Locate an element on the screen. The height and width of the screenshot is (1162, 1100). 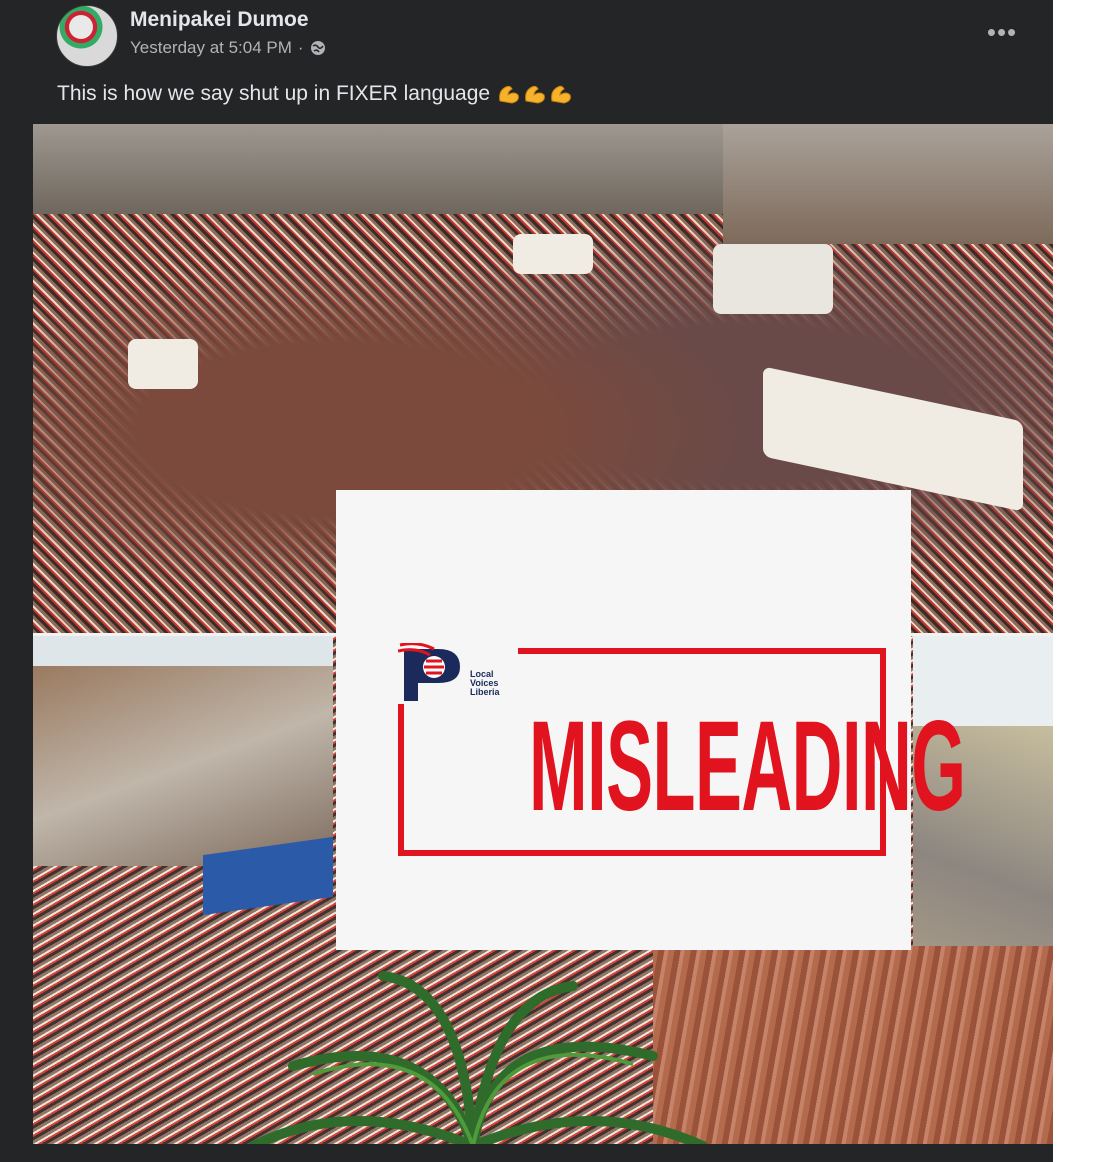
post-meta: Yesterday at 5:04 PM · is located at coordinates (228, 48).